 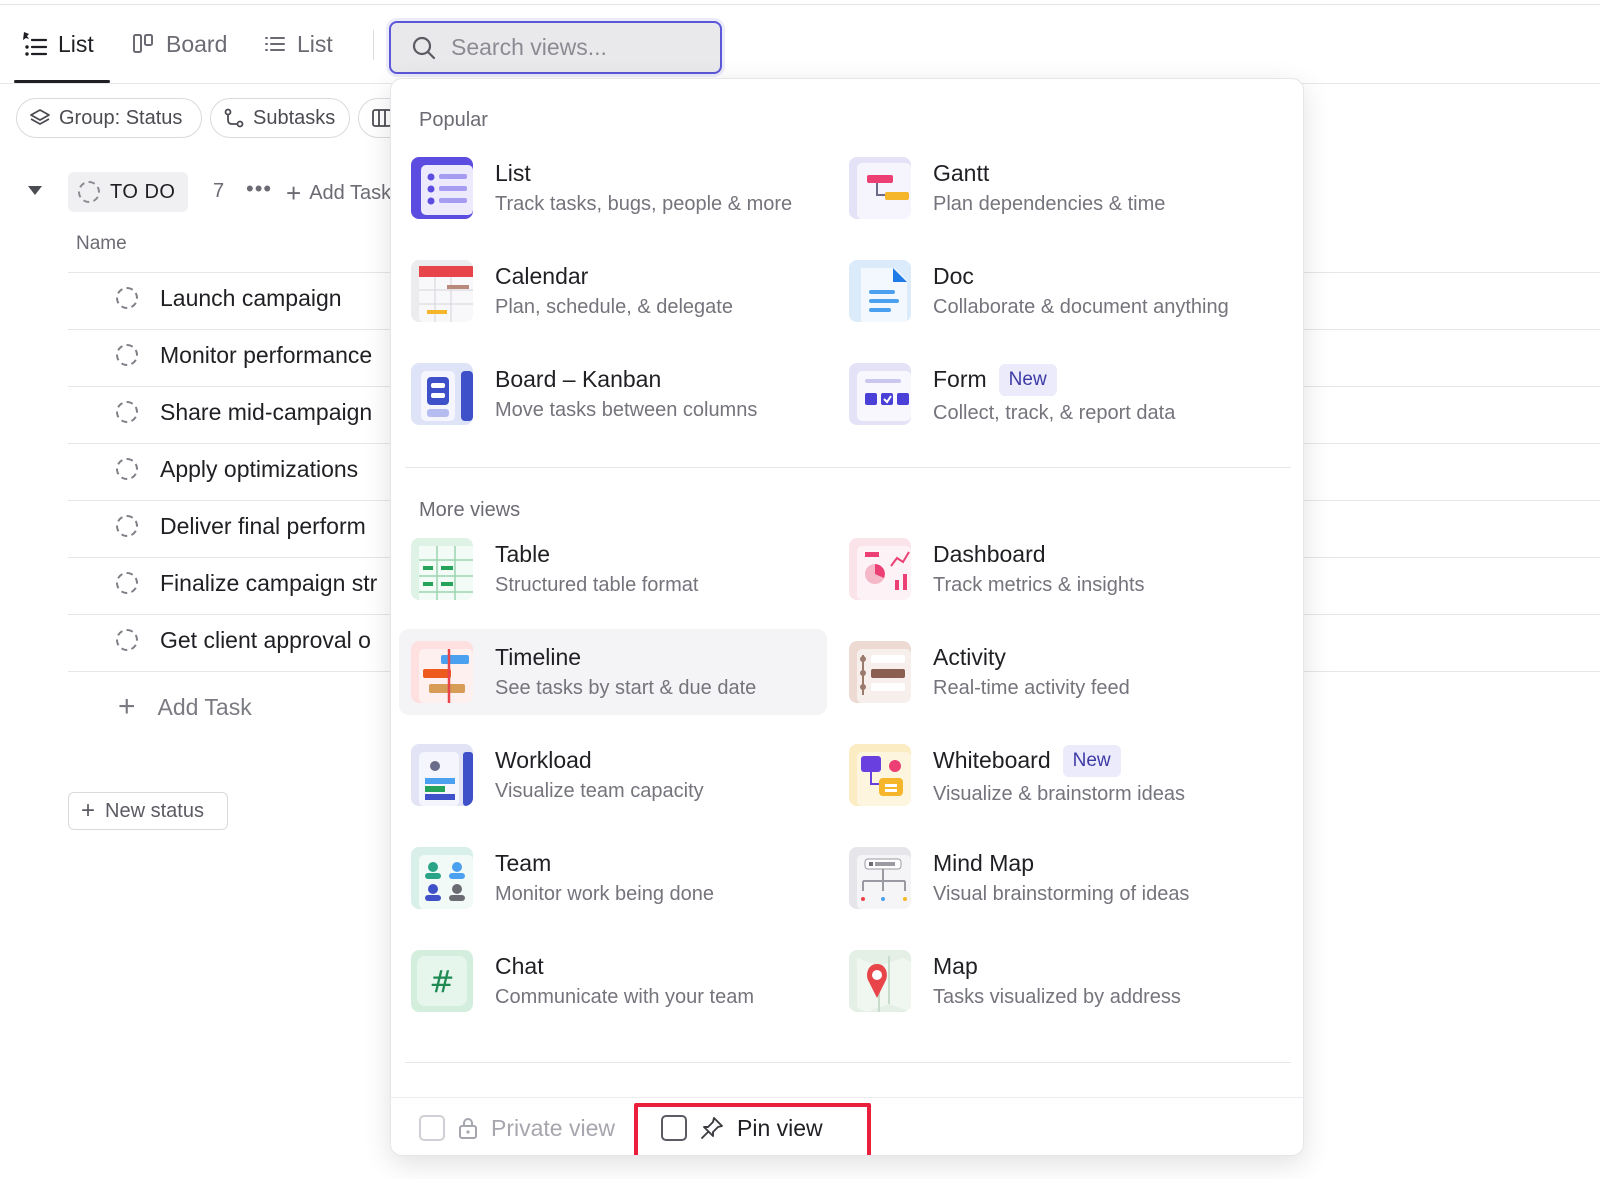 I want to click on section-divider, so click(x=848, y=467).